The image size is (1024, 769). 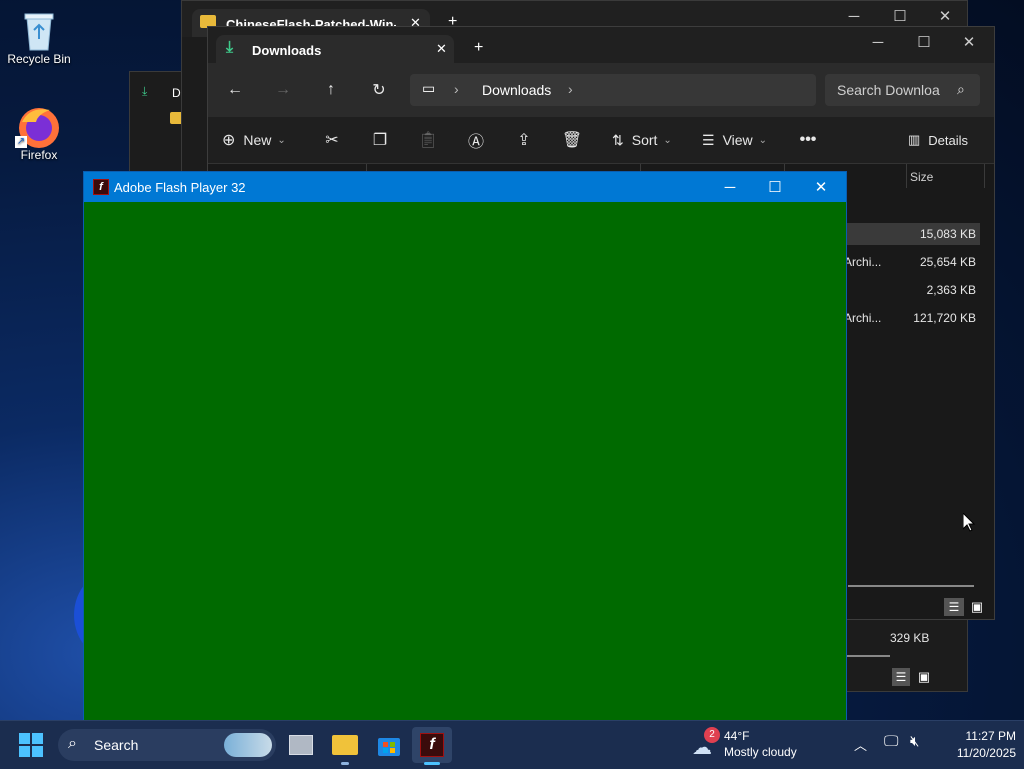 I want to click on more-options-icon: •••, so click(x=808, y=140).